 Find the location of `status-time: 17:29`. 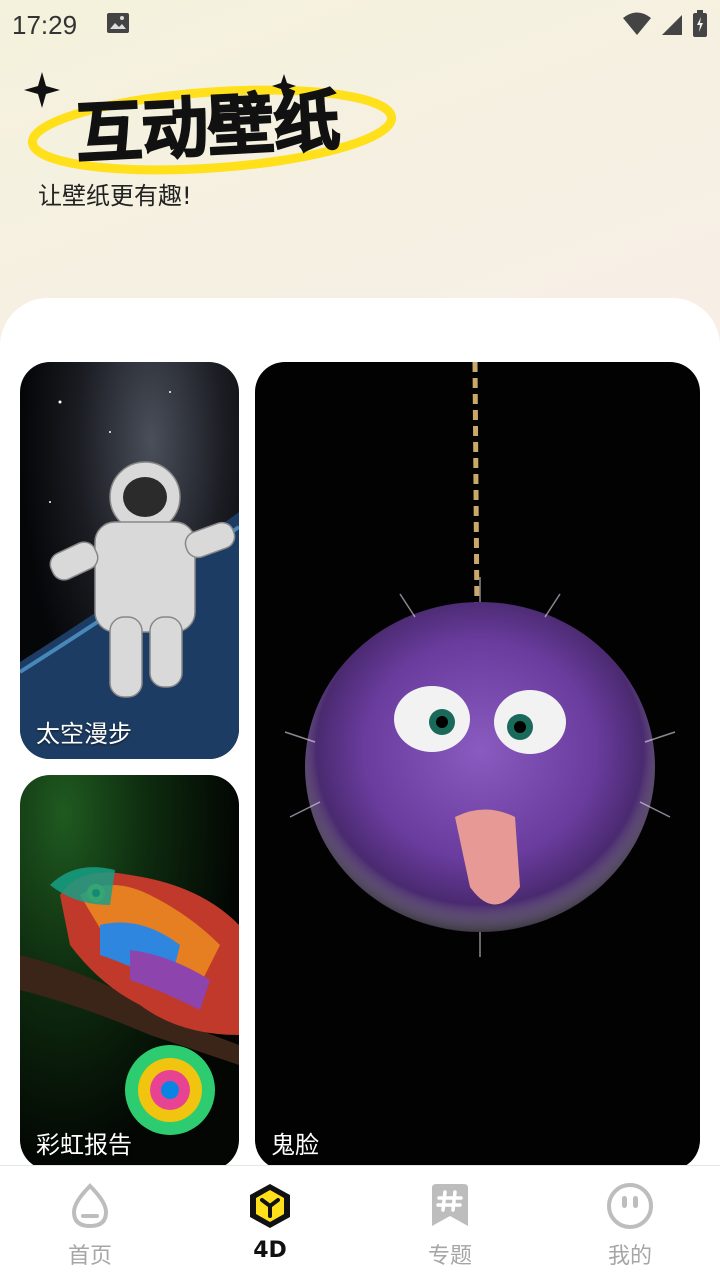

status-time: 17:29 is located at coordinates (45, 25).